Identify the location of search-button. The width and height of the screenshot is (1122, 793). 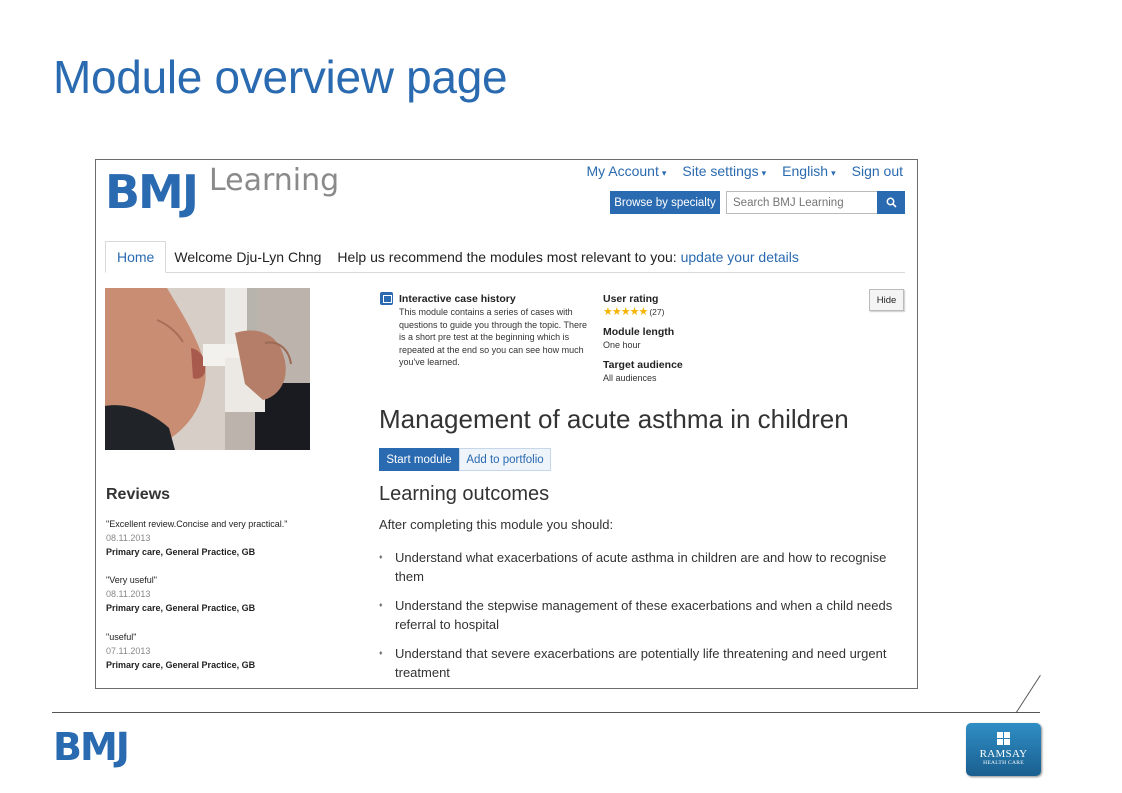
(891, 202).